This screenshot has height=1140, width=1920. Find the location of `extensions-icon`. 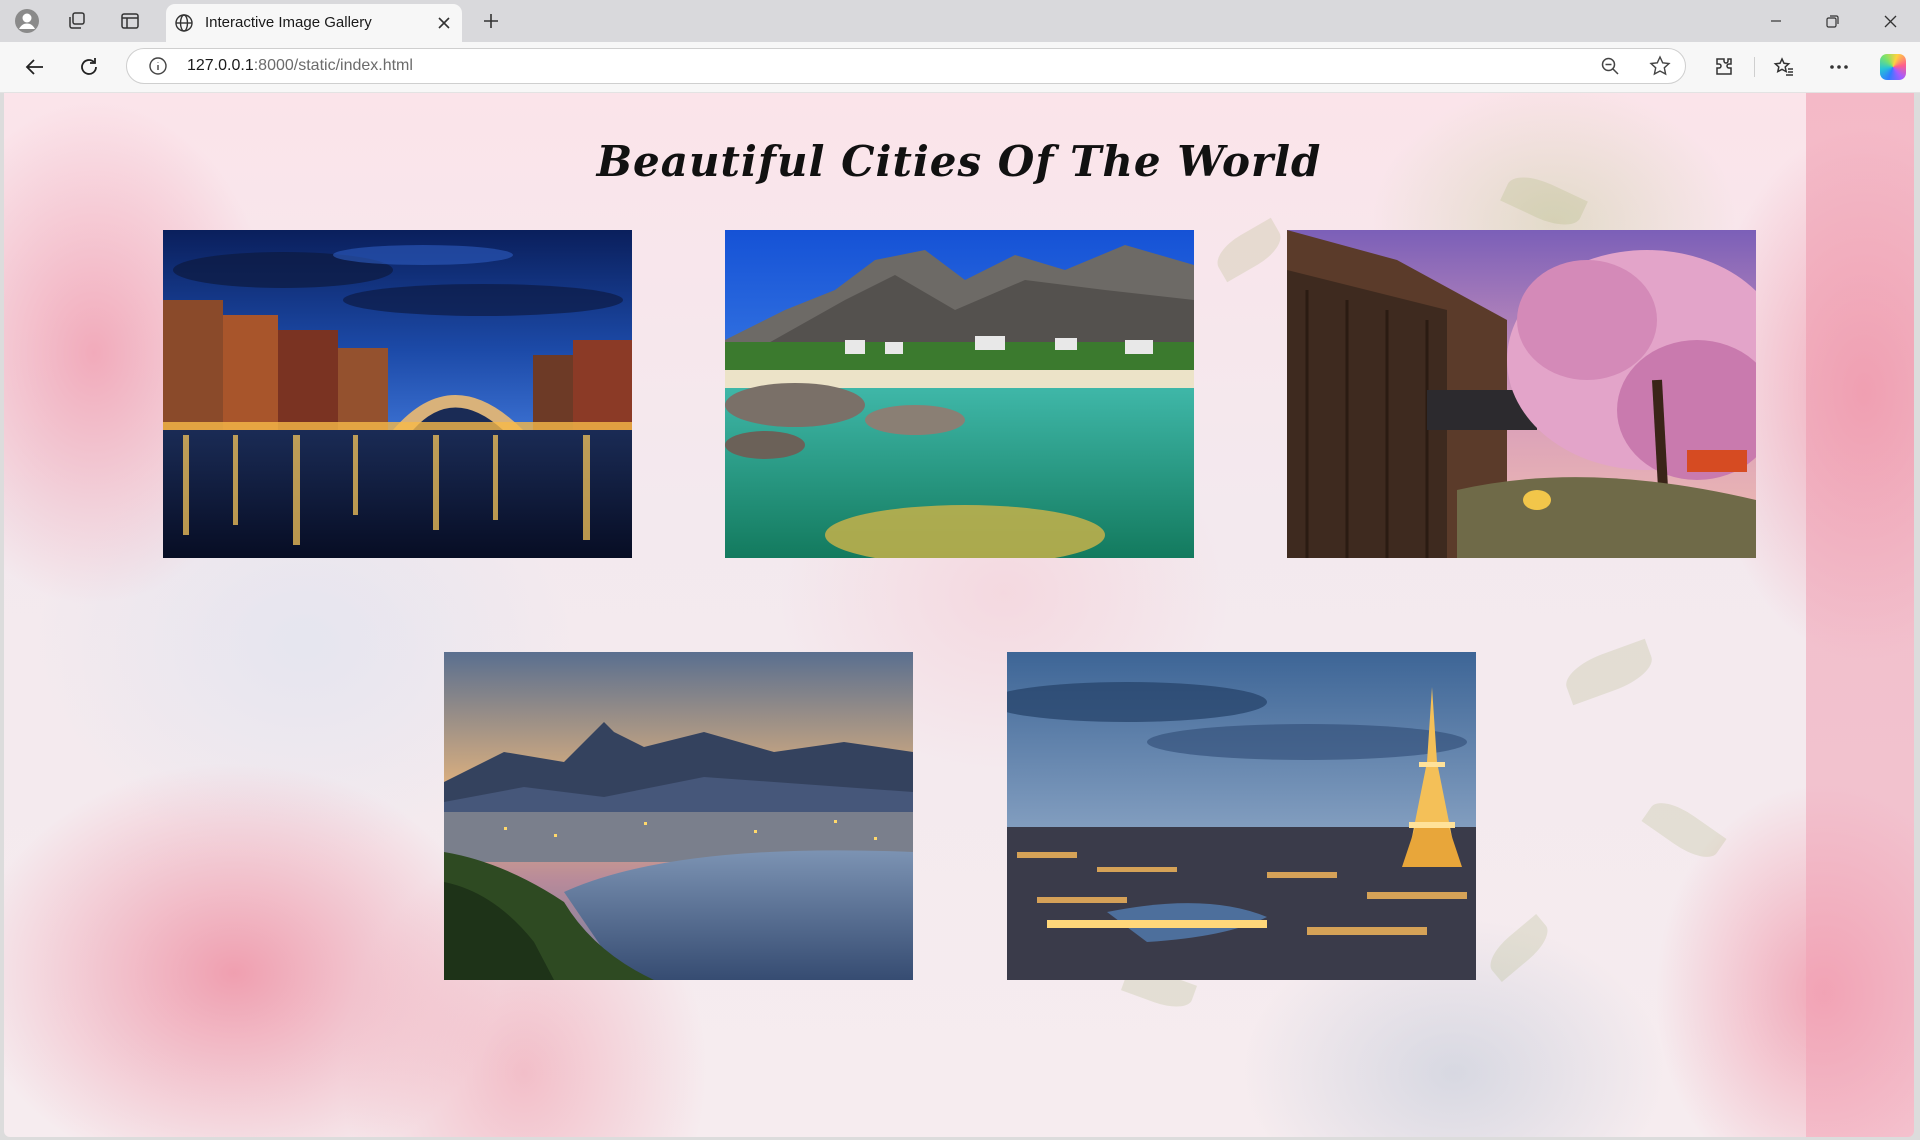

extensions-icon is located at coordinates (1724, 66).